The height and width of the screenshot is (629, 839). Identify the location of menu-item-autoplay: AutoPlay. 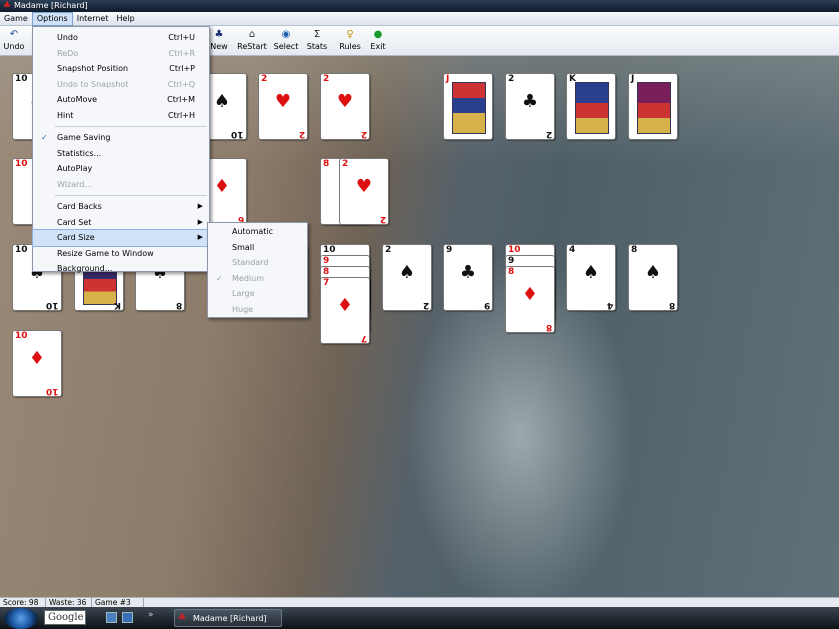
(121, 169).